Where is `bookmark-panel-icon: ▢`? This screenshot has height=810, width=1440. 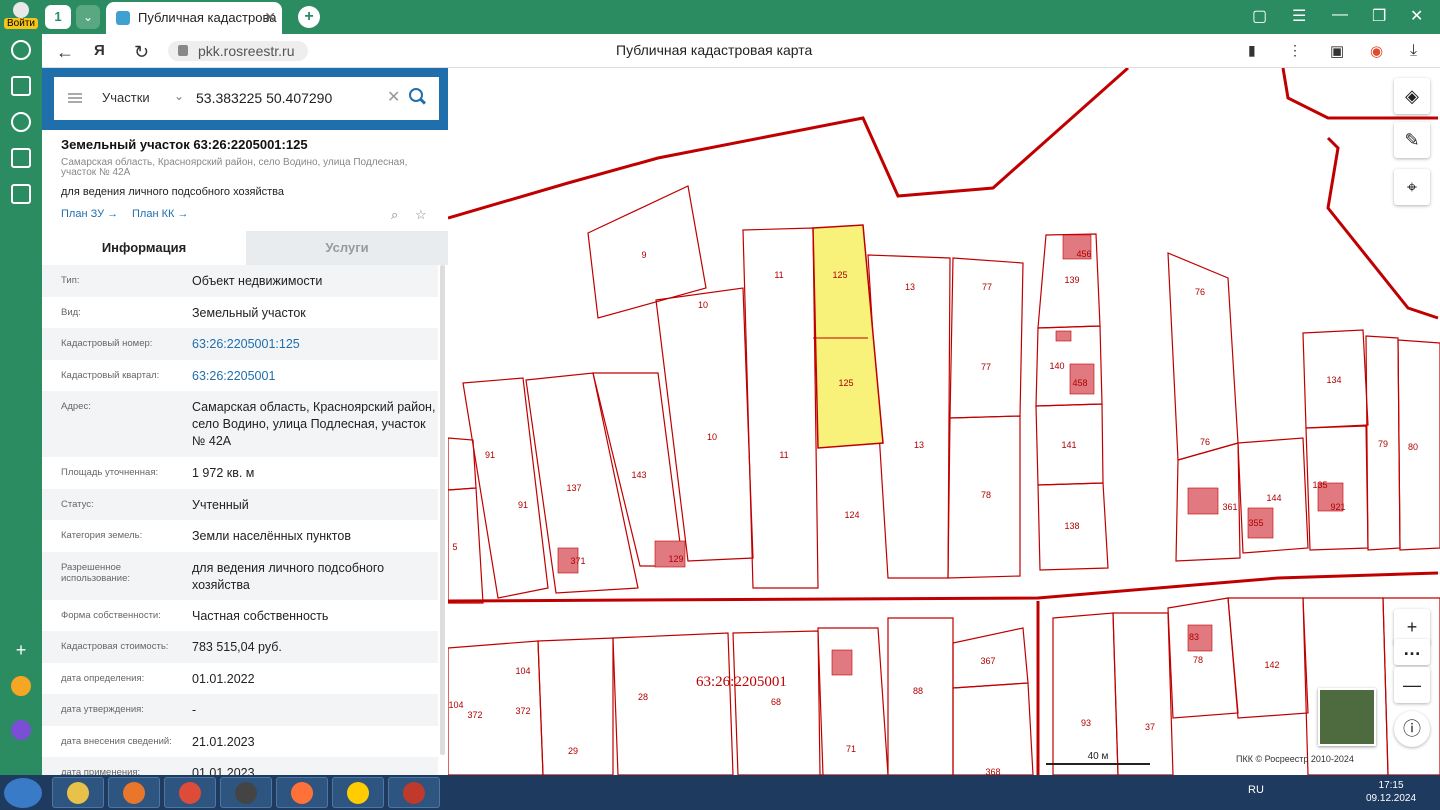 bookmark-panel-icon: ▢ is located at coordinates (1259, 16).